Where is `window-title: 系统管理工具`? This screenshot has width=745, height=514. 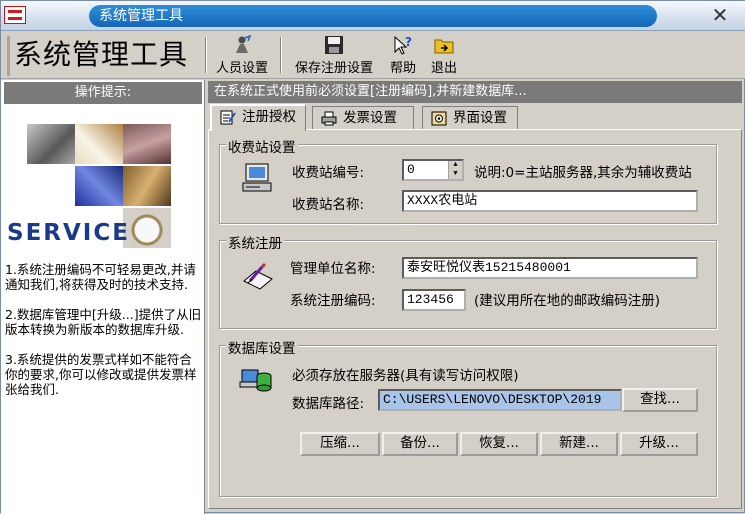
window-title: 系统管理工具 is located at coordinates (373, 16).